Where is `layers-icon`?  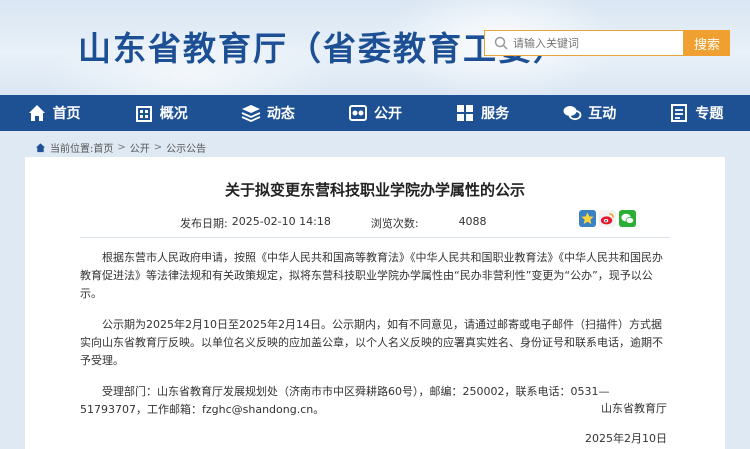 layers-icon is located at coordinates (251, 113).